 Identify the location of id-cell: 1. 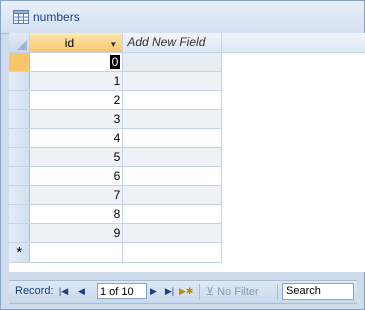
(76, 81).